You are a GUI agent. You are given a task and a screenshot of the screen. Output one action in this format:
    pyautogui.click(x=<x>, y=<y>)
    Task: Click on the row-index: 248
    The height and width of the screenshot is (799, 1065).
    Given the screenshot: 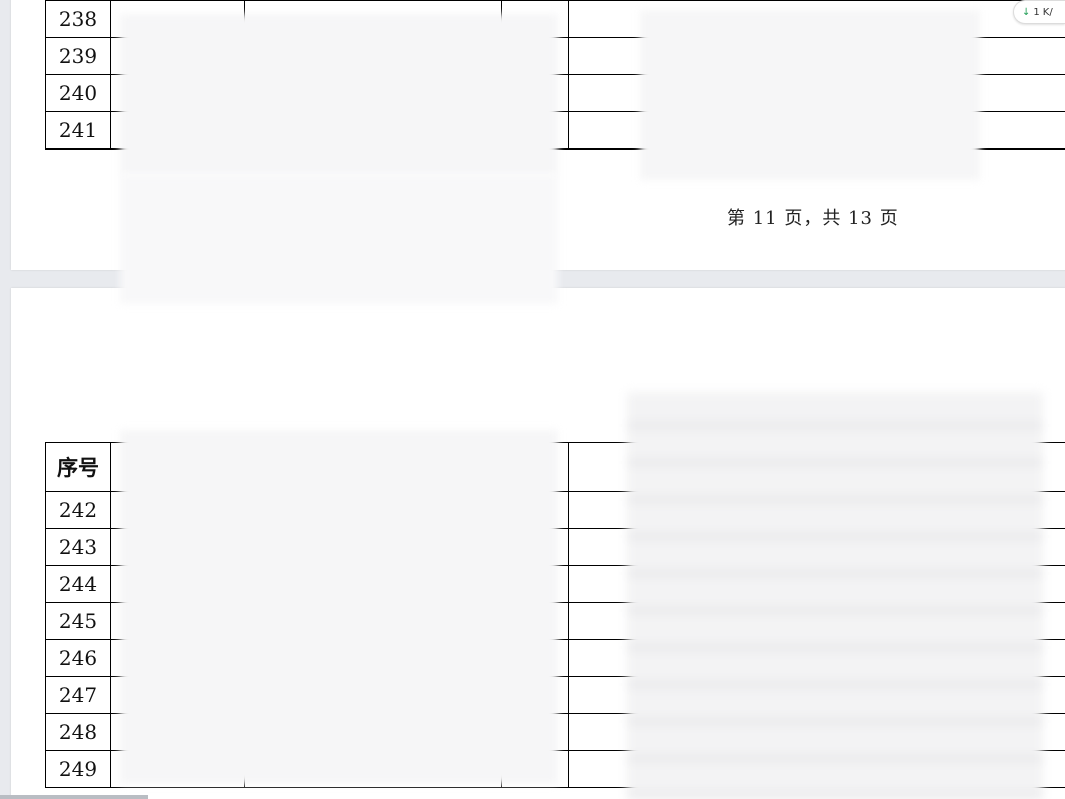 What is the action you would take?
    pyautogui.click(x=78, y=732)
    